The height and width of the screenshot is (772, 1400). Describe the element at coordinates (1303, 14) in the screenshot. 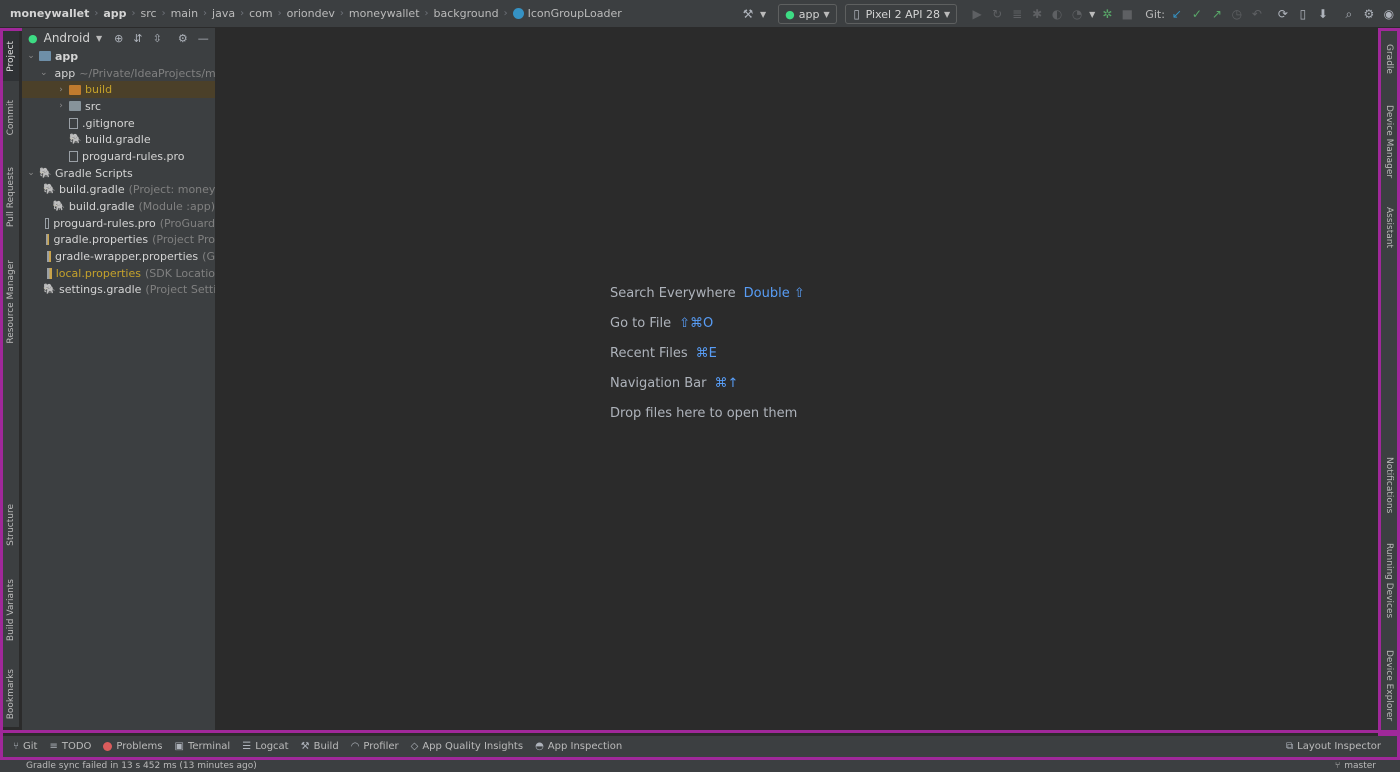

I see `device-manager-icon: ▯` at that location.